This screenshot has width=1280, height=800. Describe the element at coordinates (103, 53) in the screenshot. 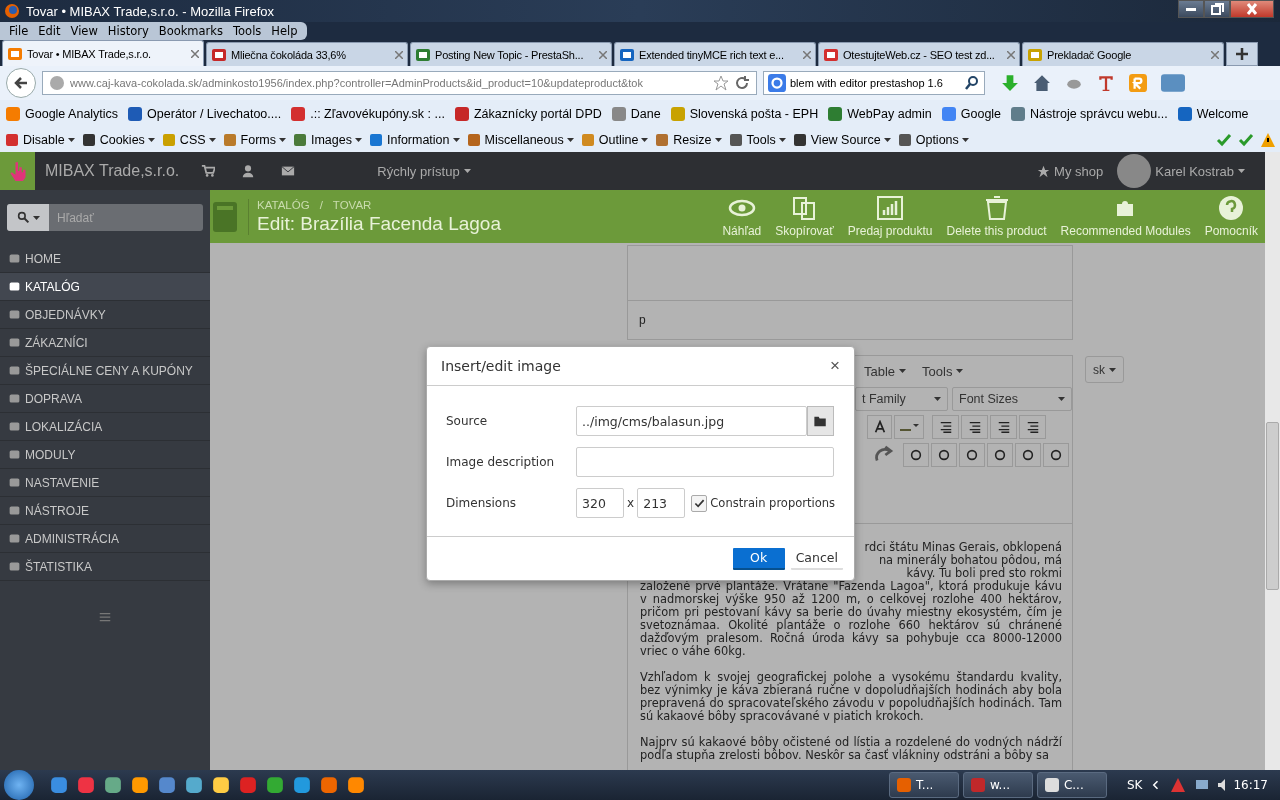

I see `browser-tab: Tovar • MIBAX Trade,s.r.o.` at that location.